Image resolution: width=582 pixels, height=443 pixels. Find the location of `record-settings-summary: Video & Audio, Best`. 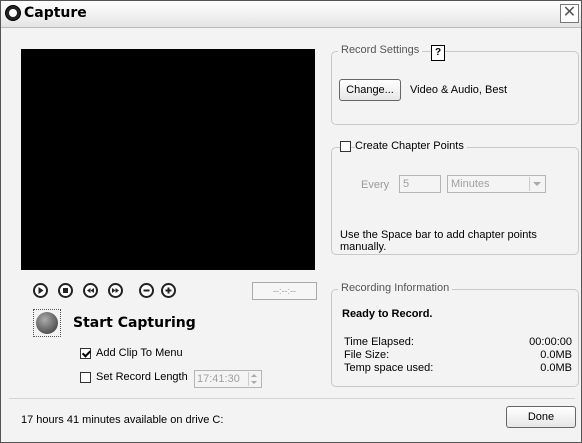

record-settings-summary: Video & Audio, Best is located at coordinates (459, 90).